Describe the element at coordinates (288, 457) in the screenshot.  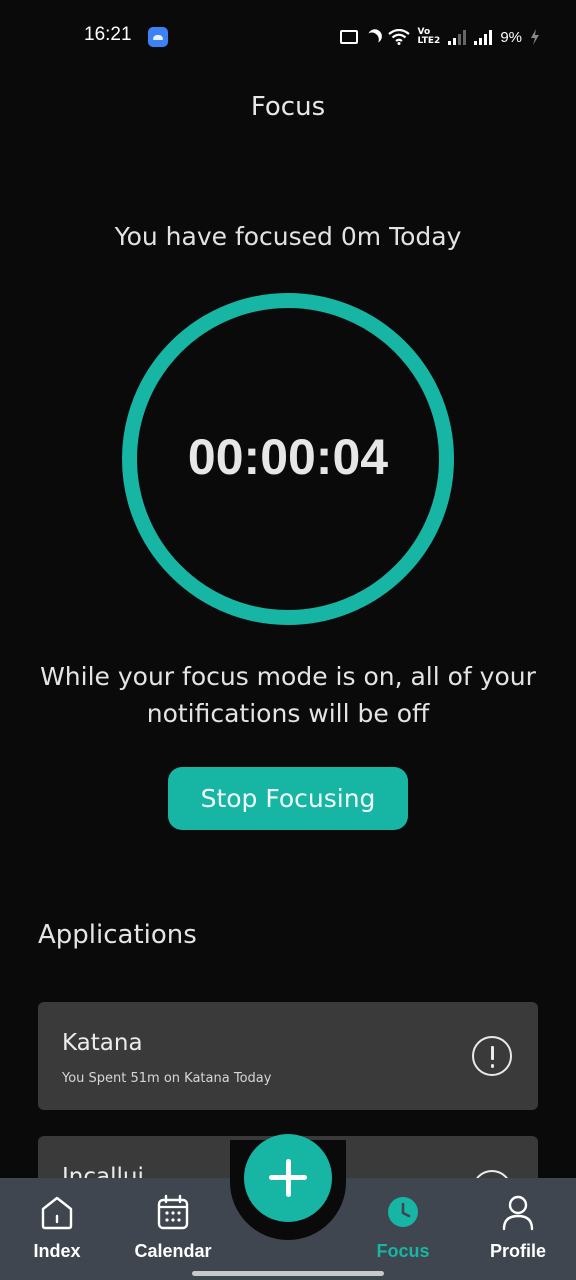
I see `timer-display: 00:00:04` at that location.